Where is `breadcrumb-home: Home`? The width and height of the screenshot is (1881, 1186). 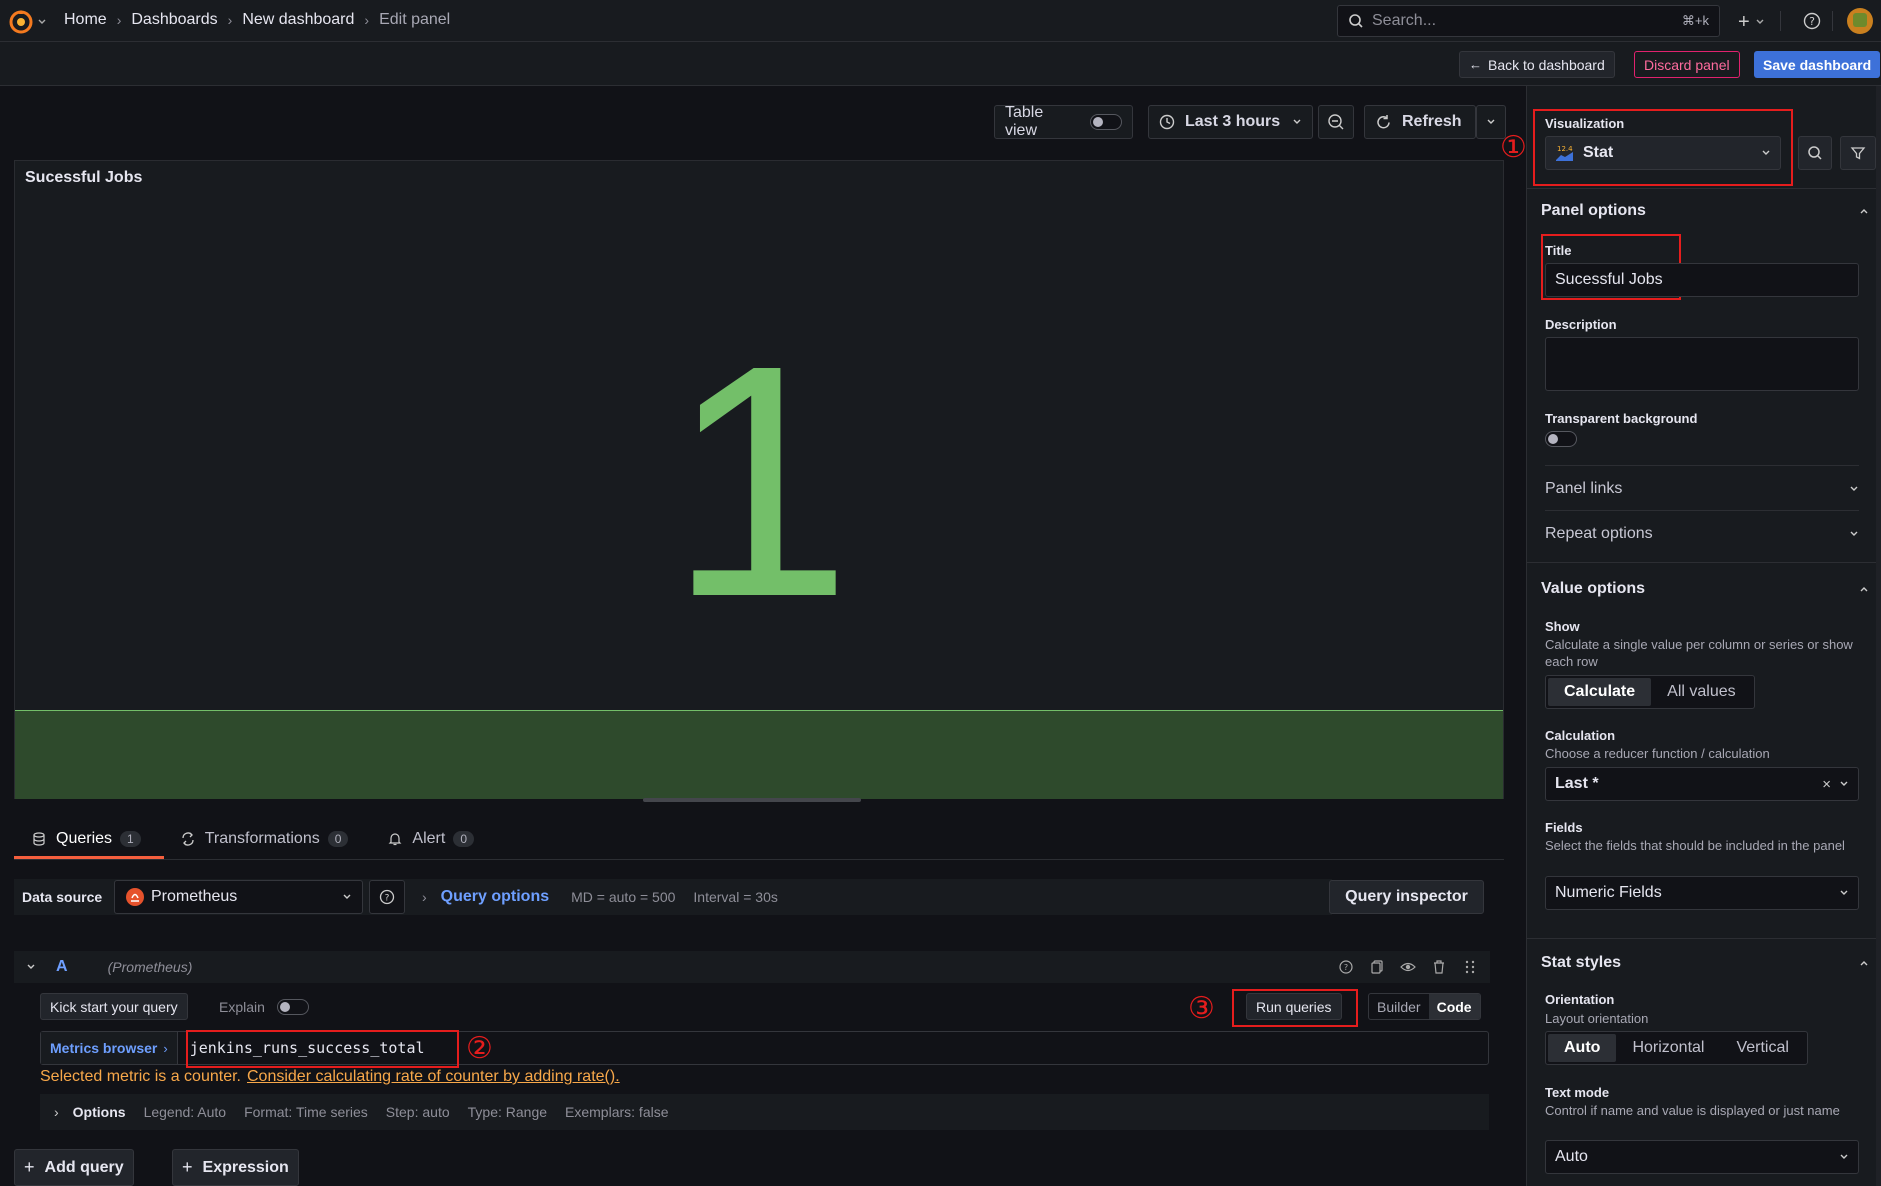 breadcrumb-home: Home is located at coordinates (85, 20).